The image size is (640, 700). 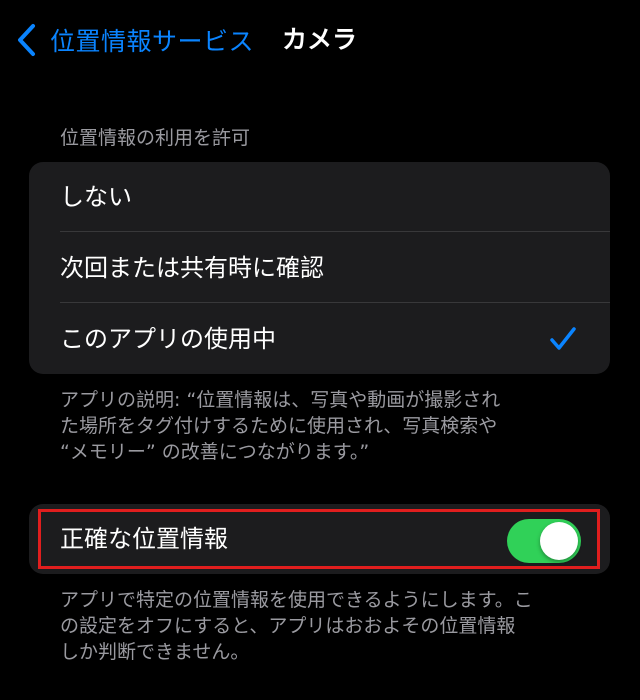 I want to click on page-title: カメラ, so click(x=320, y=39).